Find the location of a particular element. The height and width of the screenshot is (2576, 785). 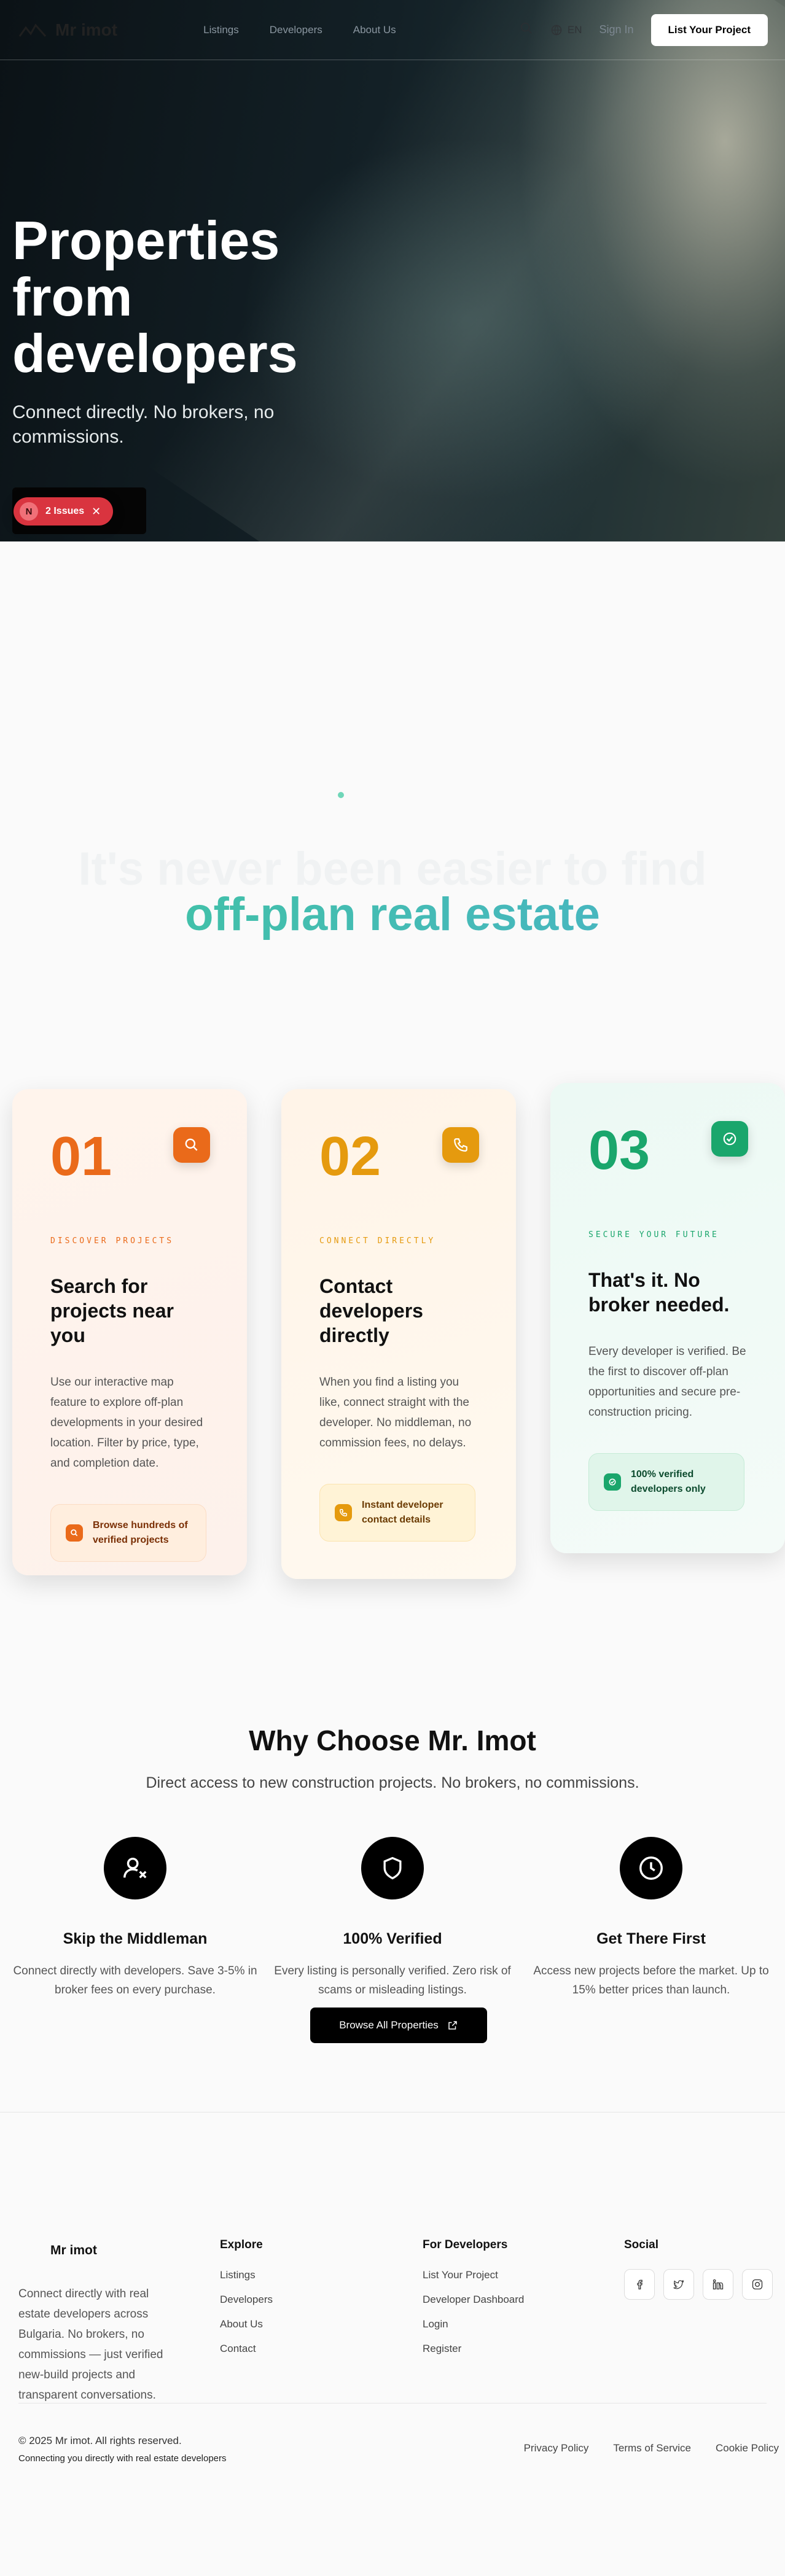

footer-logo: Mr imot is located at coordinates (95, 2250).